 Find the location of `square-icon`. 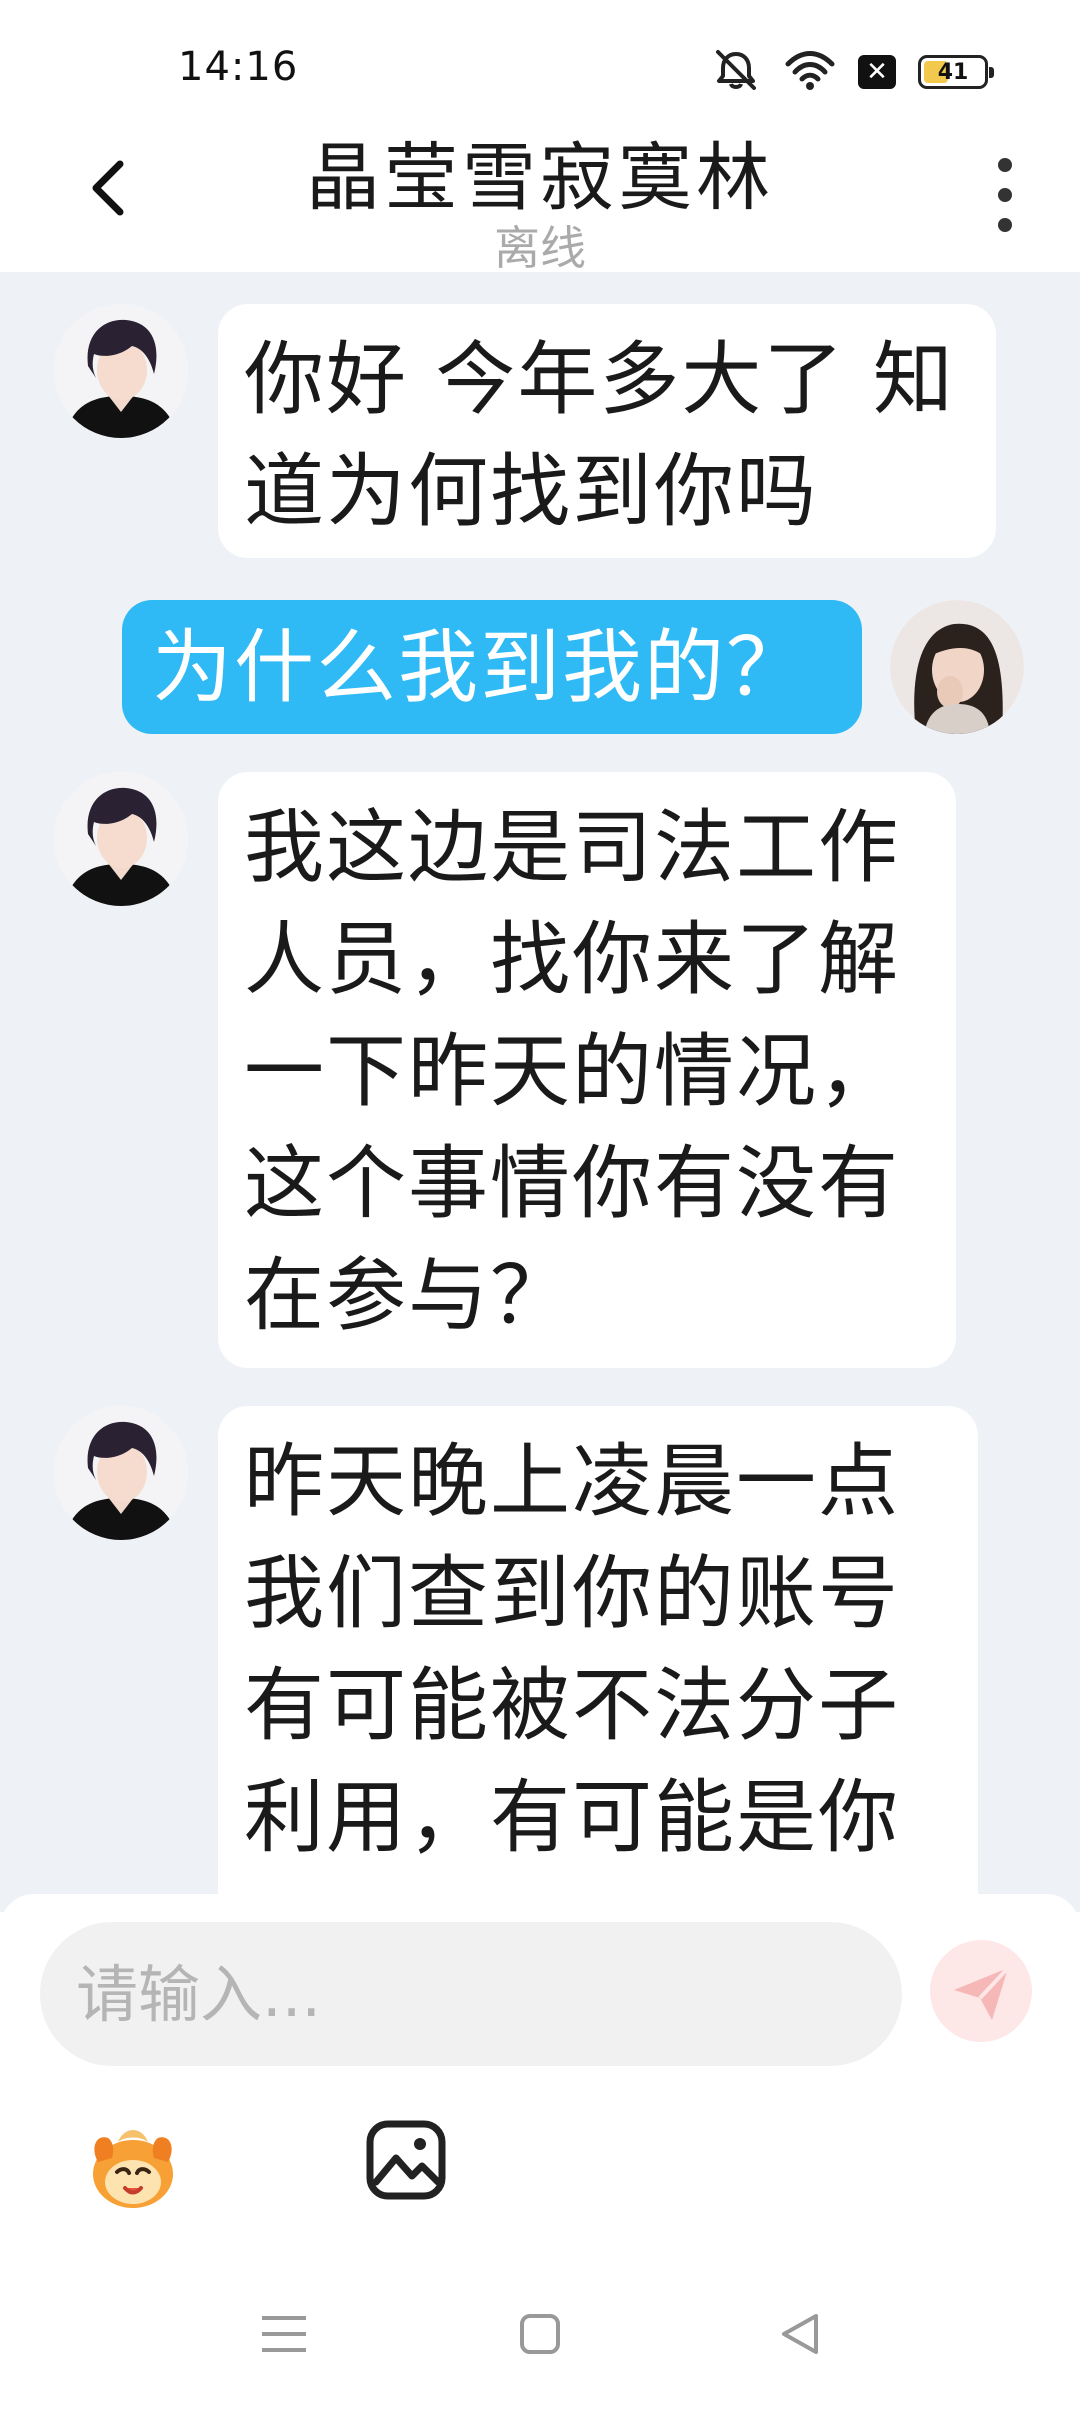

square-icon is located at coordinates (540, 2334).